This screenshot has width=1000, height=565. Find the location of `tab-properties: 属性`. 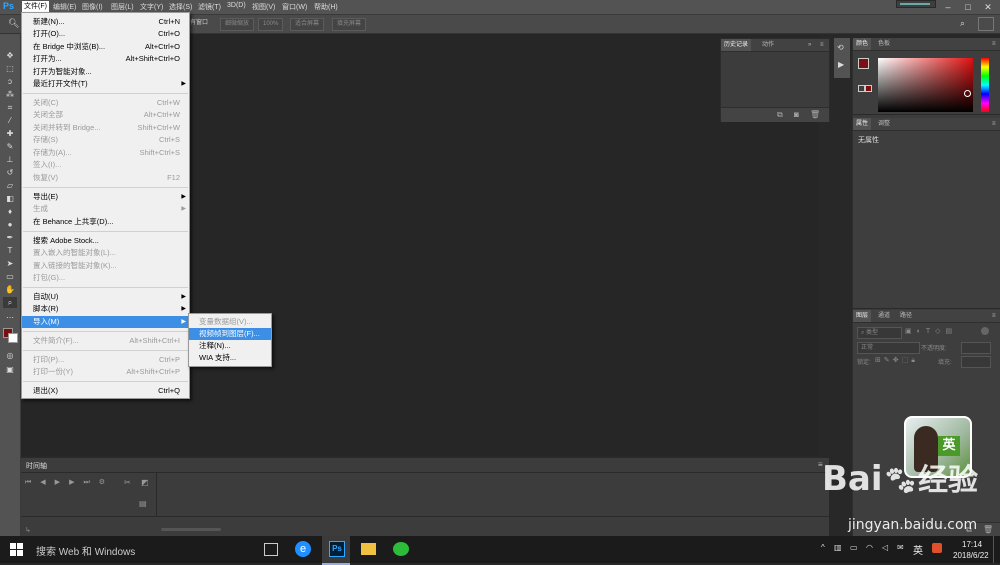

tab-properties: 属性 is located at coordinates (862, 124).